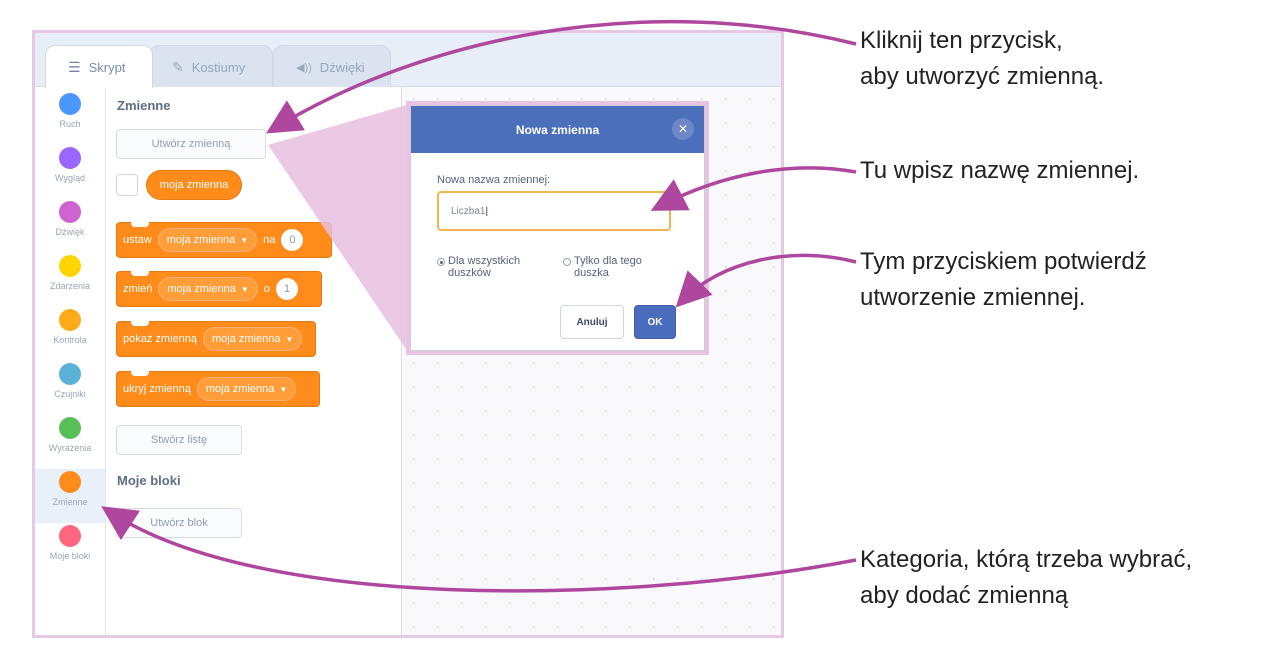 The height and width of the screenshot is (662, 1287). I want to click on sensing-dot-icon, so click(70, 374).